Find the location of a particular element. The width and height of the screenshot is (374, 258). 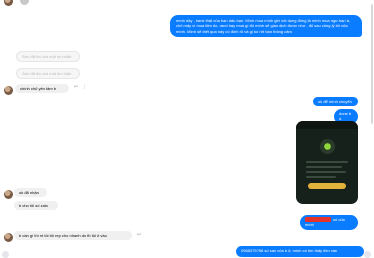

top-bar is located at coordinates (187, 3).